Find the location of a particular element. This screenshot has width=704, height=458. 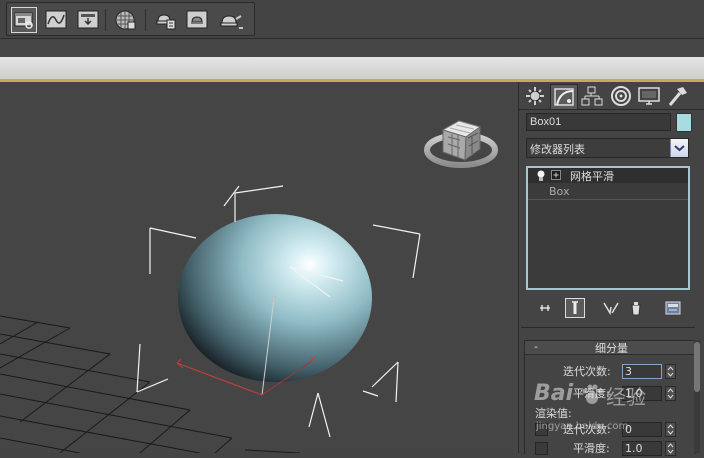

expand-plus-icon is located at coordinates (556, 175).